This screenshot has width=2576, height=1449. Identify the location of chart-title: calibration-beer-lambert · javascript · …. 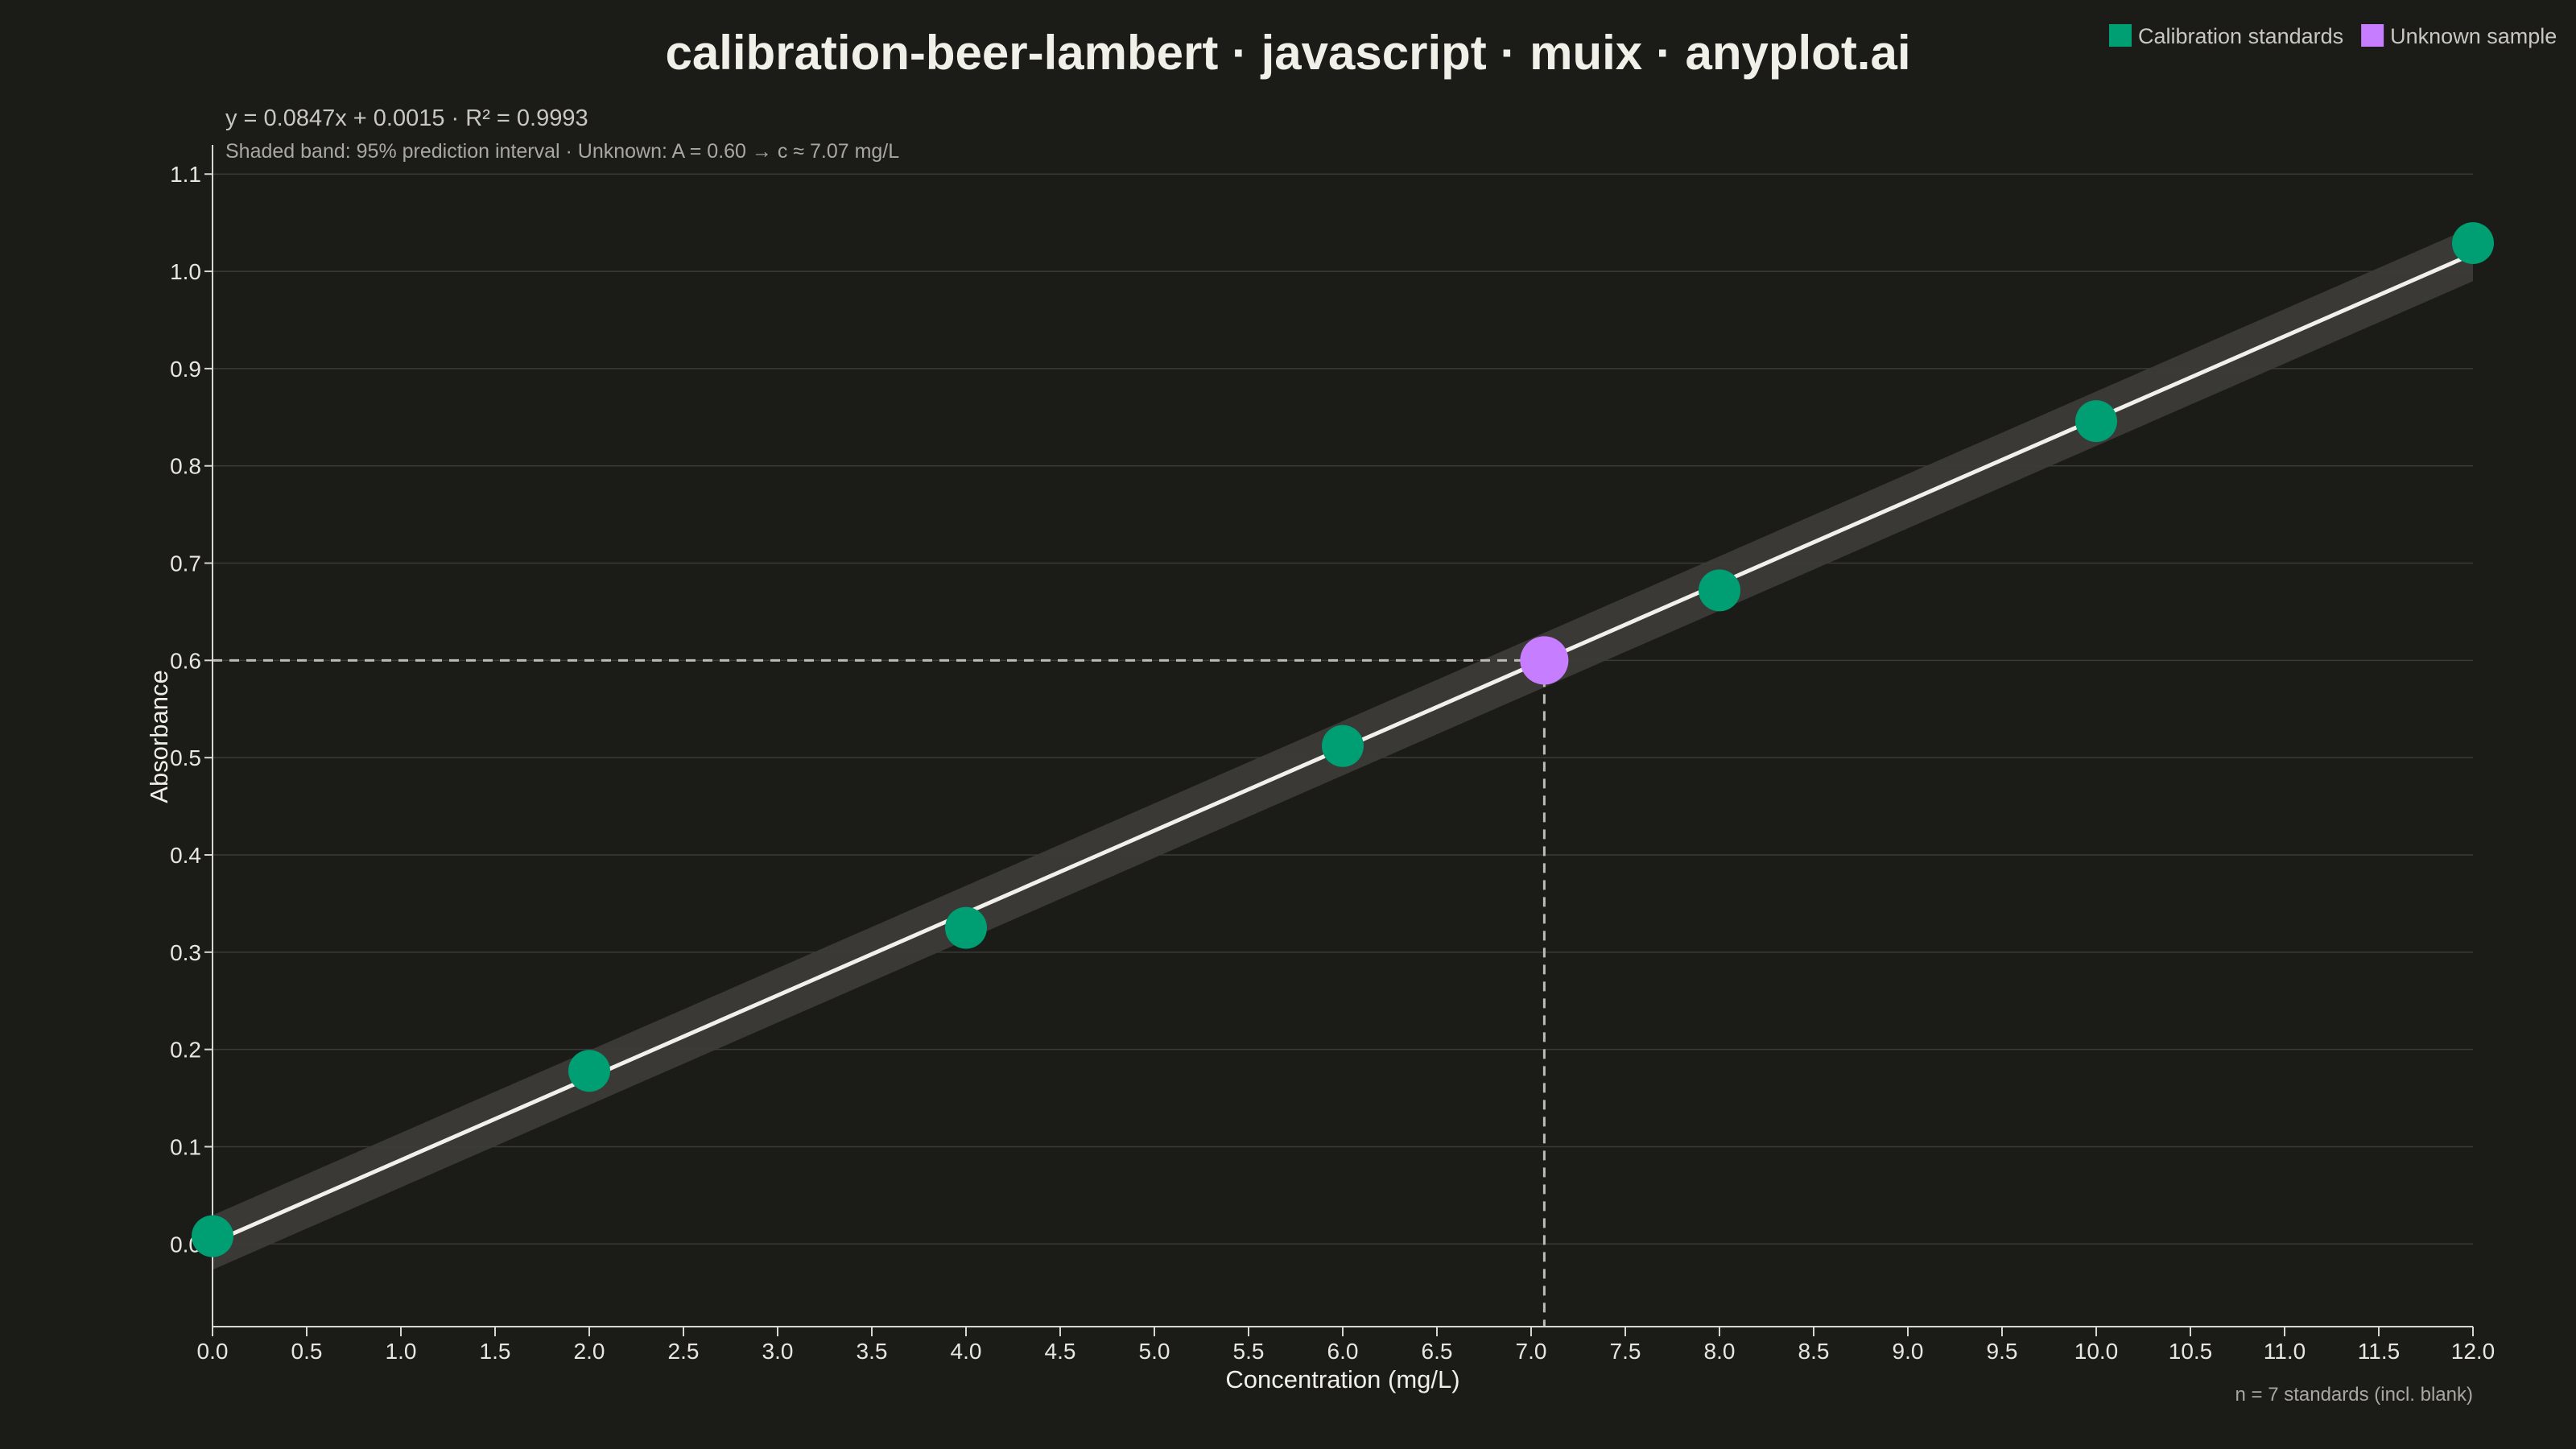
(1287, 53).